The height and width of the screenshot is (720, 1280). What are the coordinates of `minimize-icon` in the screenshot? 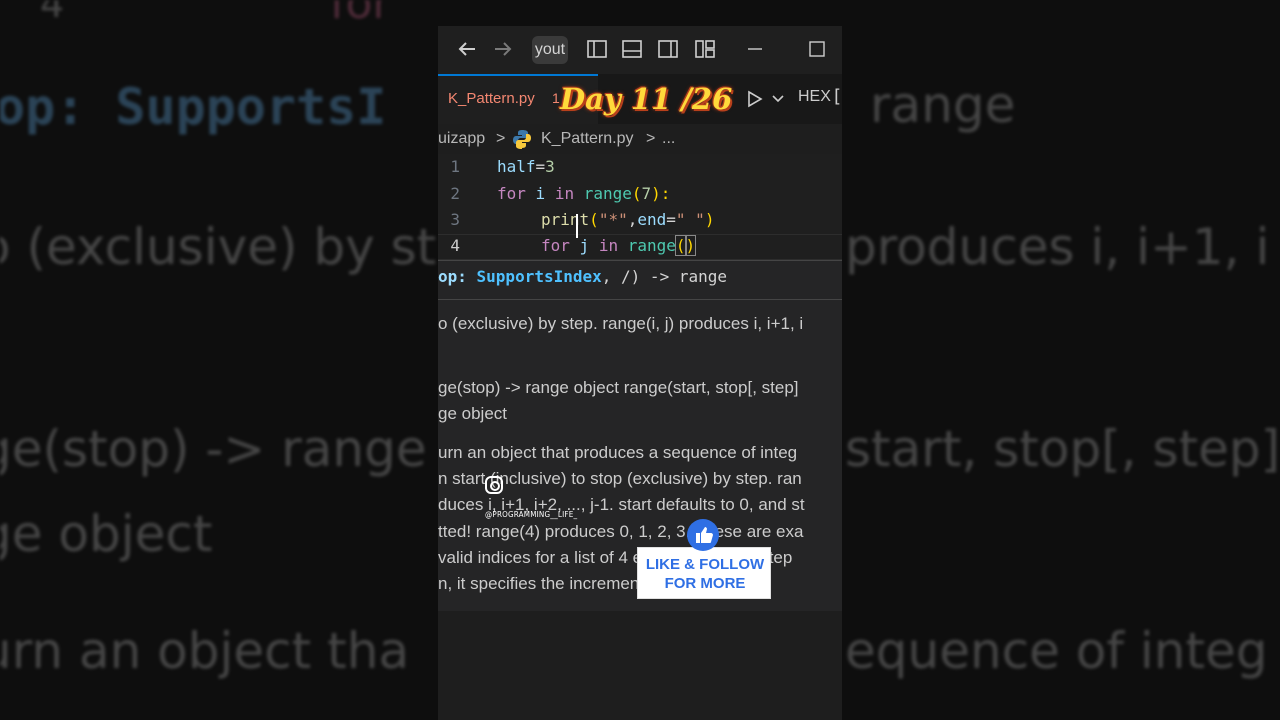 It's located at (755, 49).